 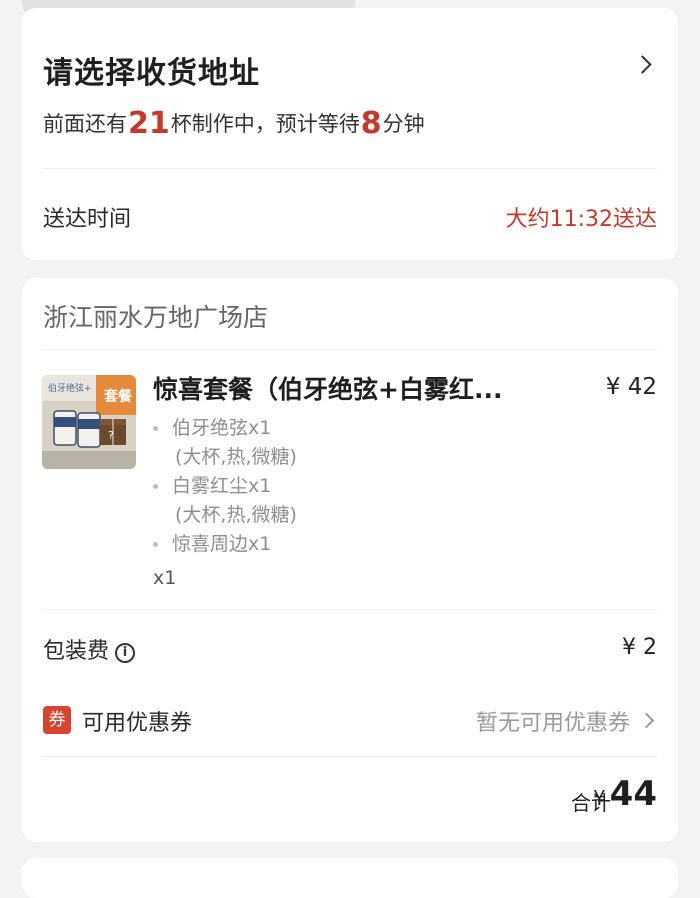 What do you see at coordinates (265, 124) in the screenshot?
I see `queue-middle: 杯制作中，预计等待` at bounding box center [265, 124].